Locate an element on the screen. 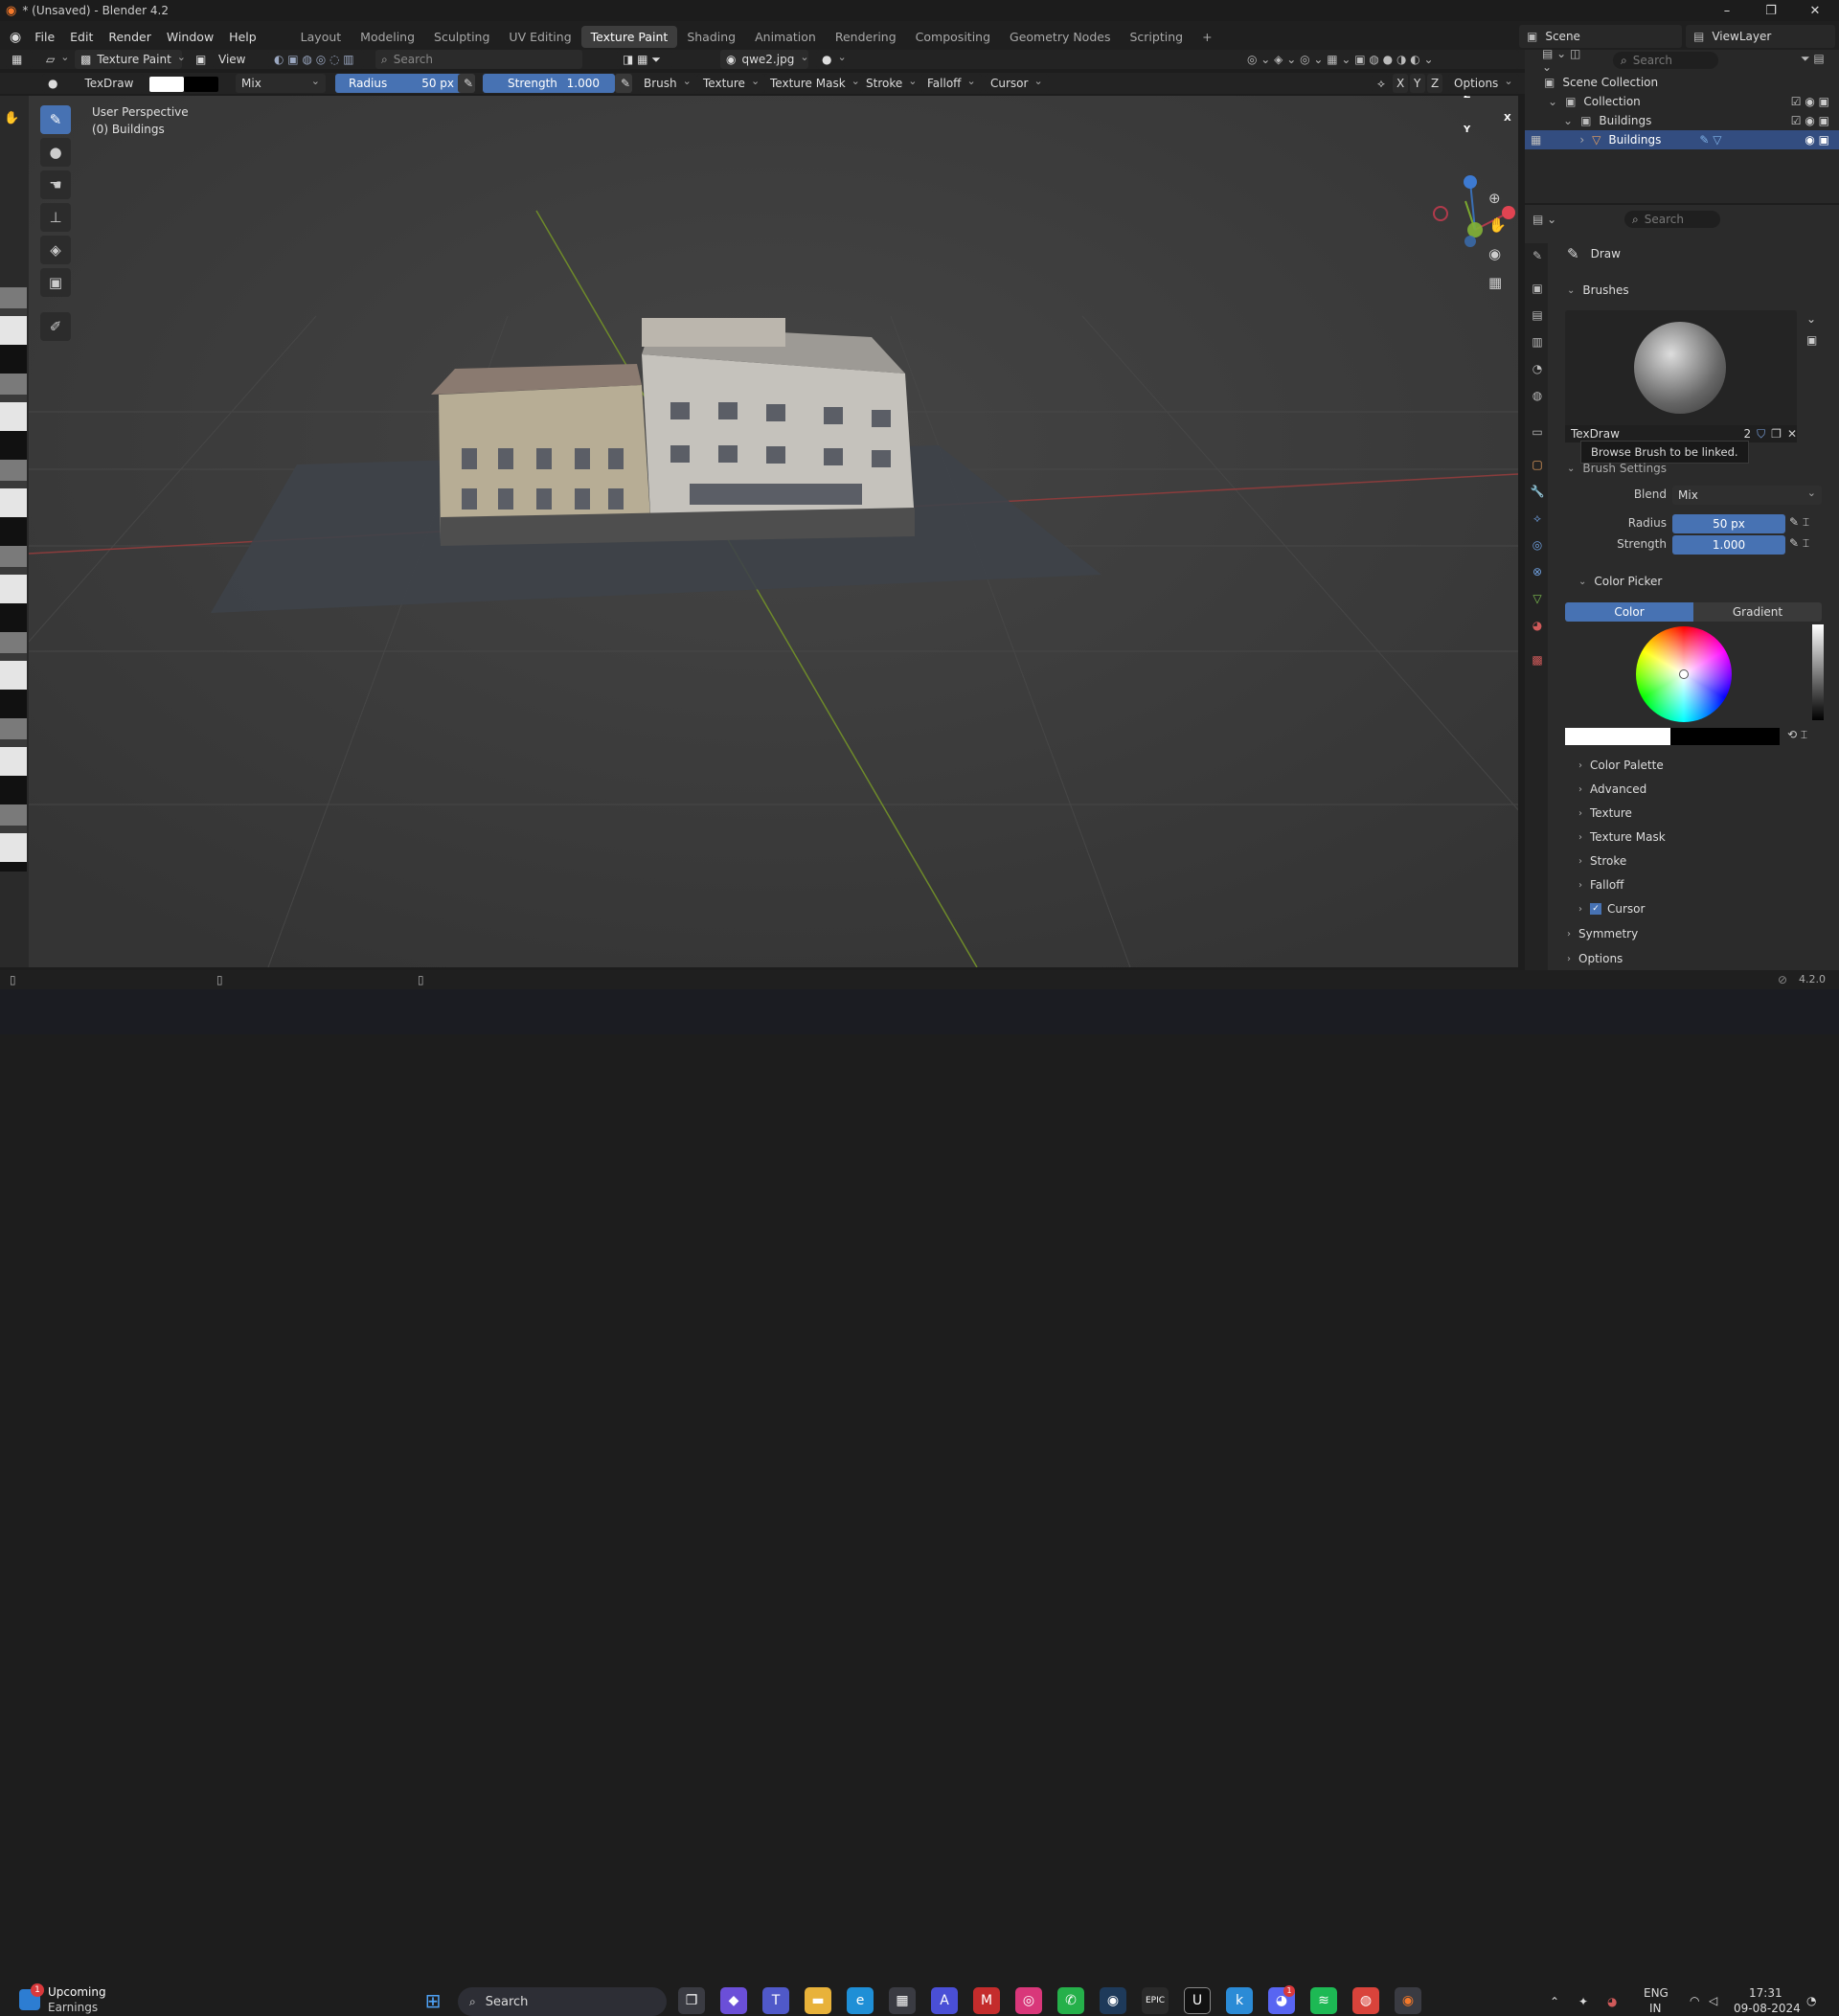  radius-slider: Radius 50 px is located at coordinates (402, 83).